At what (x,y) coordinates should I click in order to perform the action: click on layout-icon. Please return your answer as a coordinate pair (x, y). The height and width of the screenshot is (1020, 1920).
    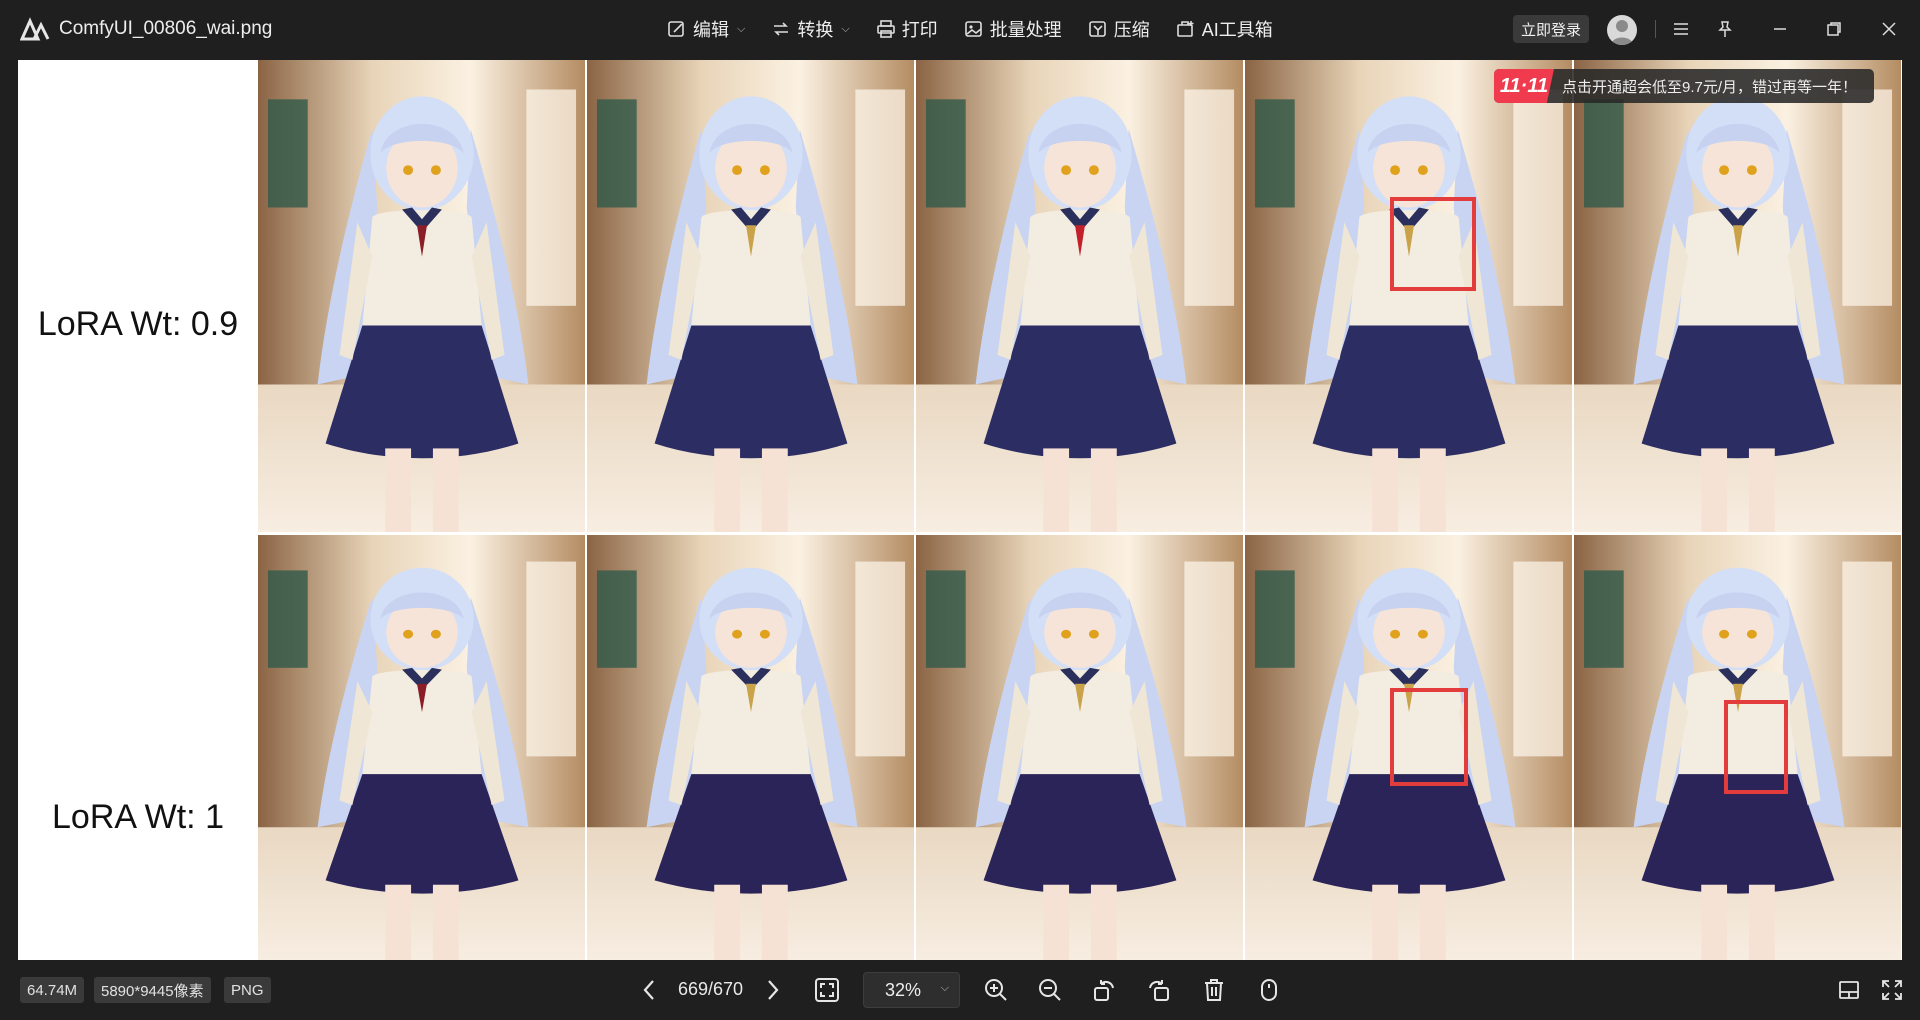
    Looking at the image, I should click on (1849, 990).